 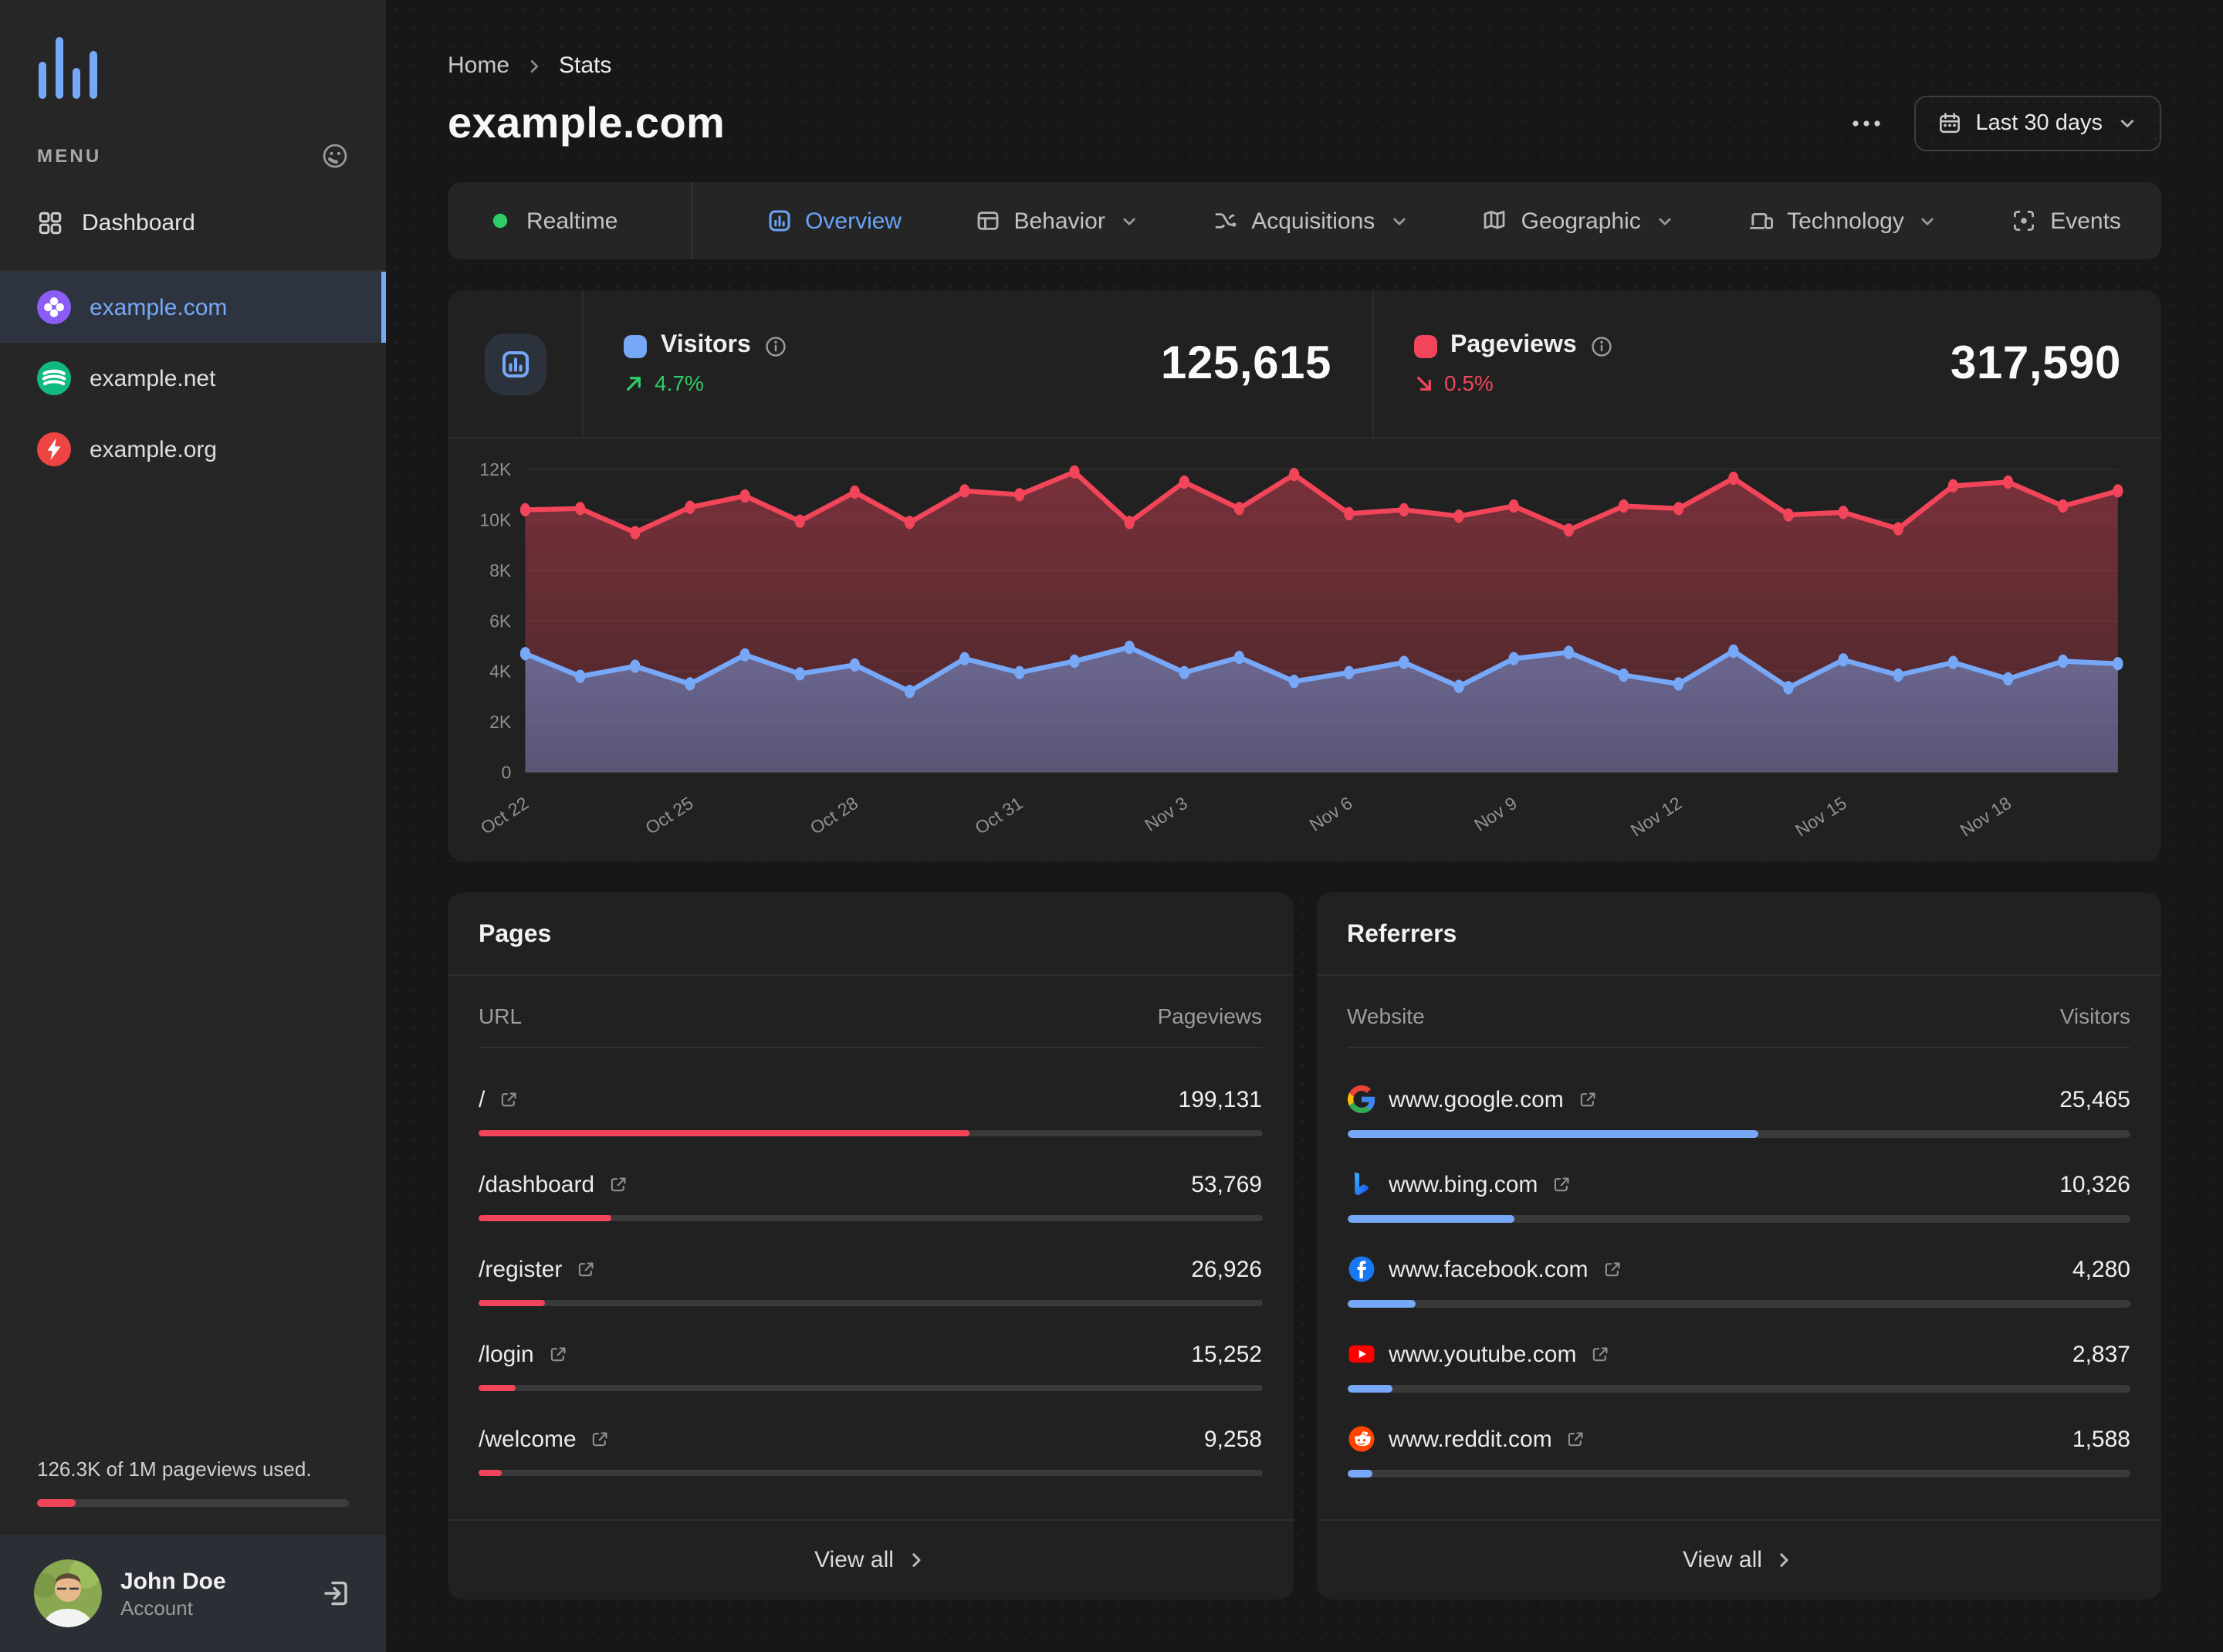 I want to click on trend-up-icon, so click(x=634, y=383).